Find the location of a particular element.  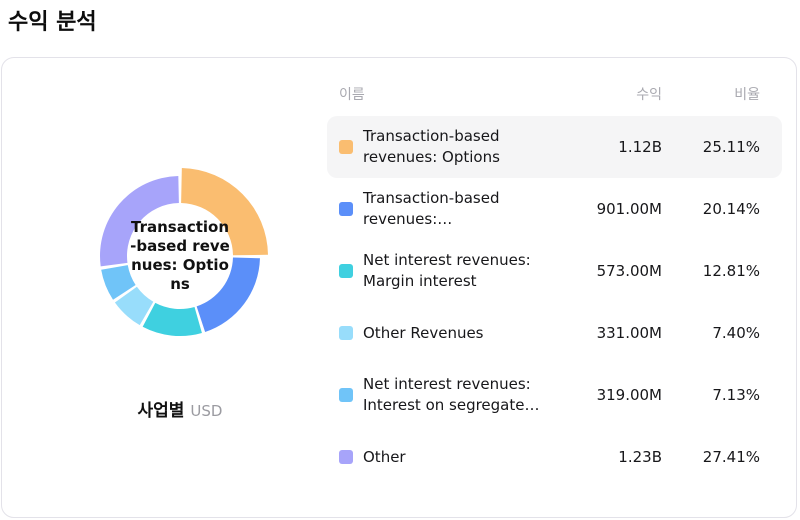

series-name: Net interest revenues: Margin interest is located at coordinates (447, 270).